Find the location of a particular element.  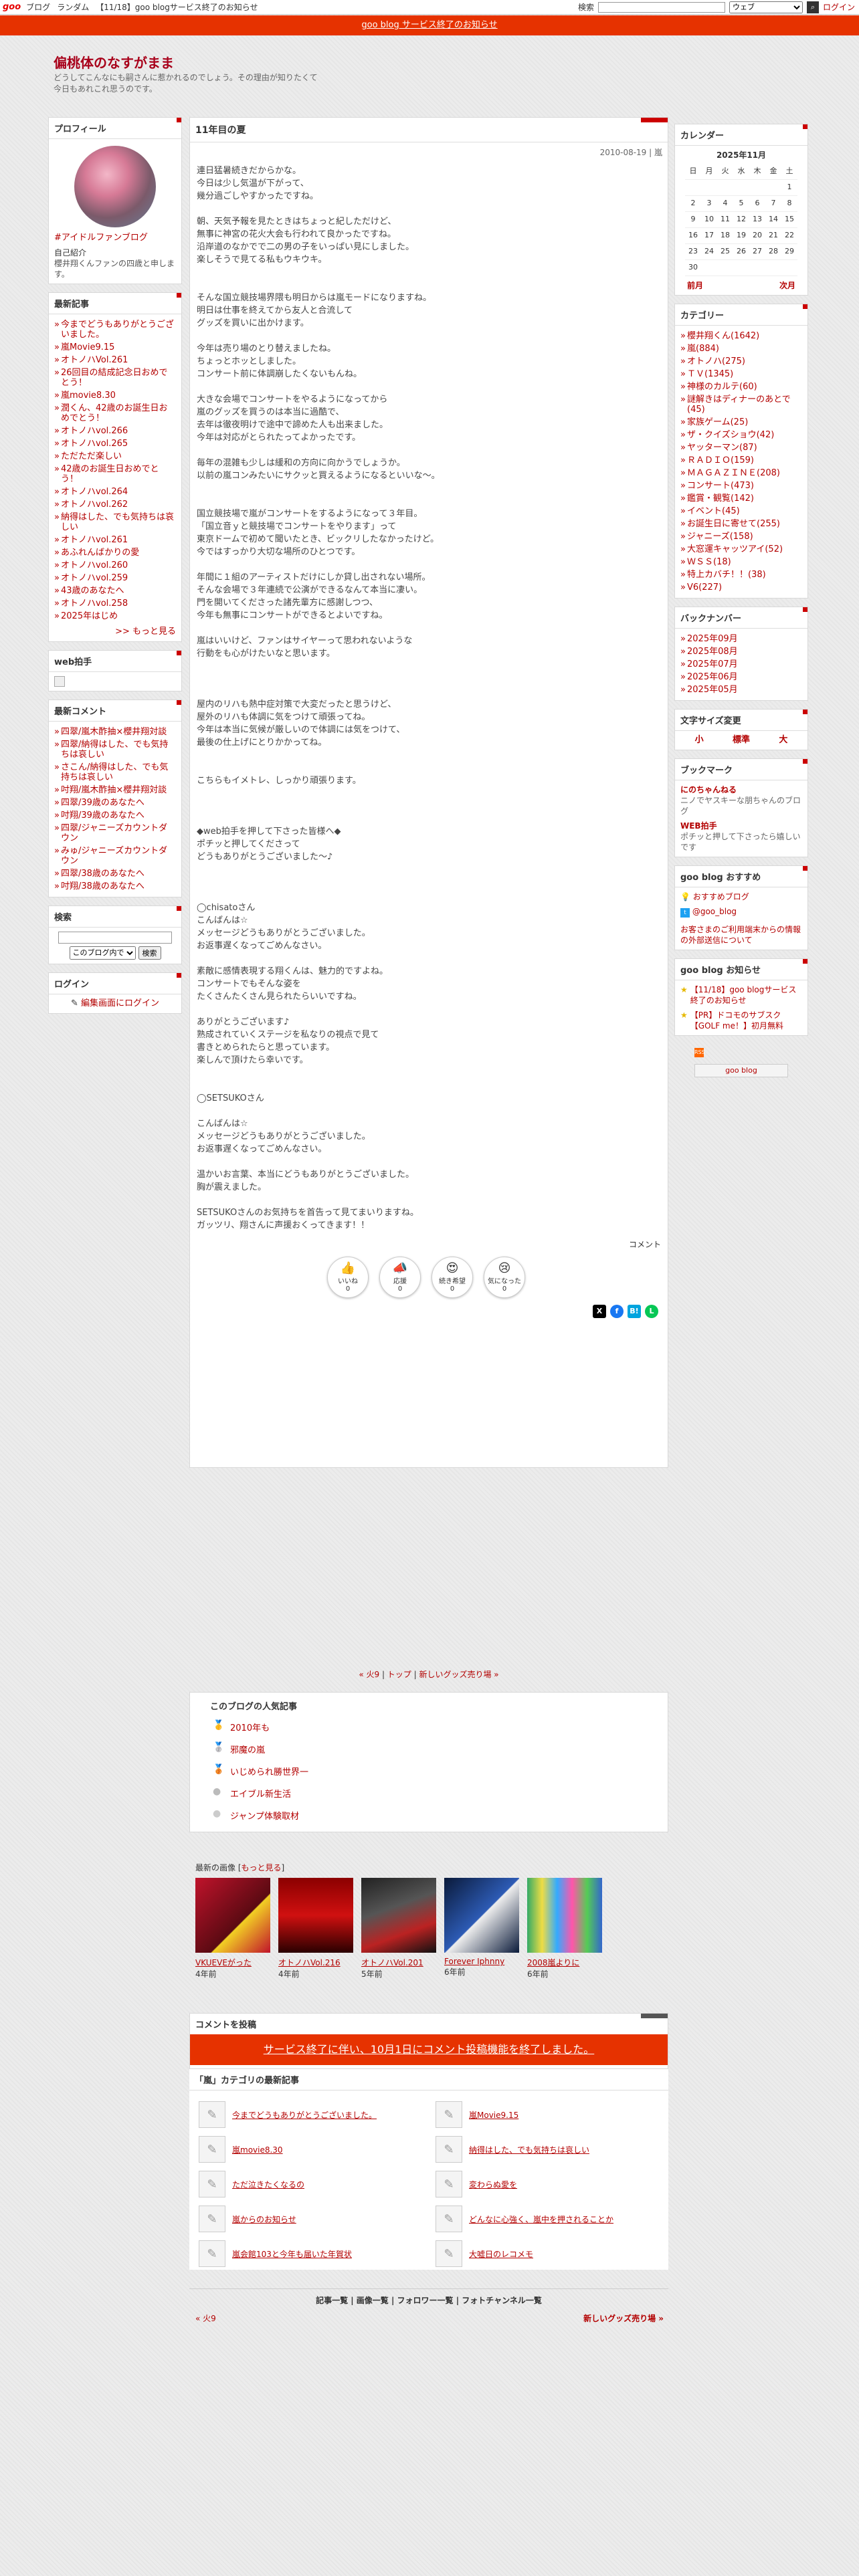

latest-item-link: ただただ楽しい is located at coordinates (91, 456).